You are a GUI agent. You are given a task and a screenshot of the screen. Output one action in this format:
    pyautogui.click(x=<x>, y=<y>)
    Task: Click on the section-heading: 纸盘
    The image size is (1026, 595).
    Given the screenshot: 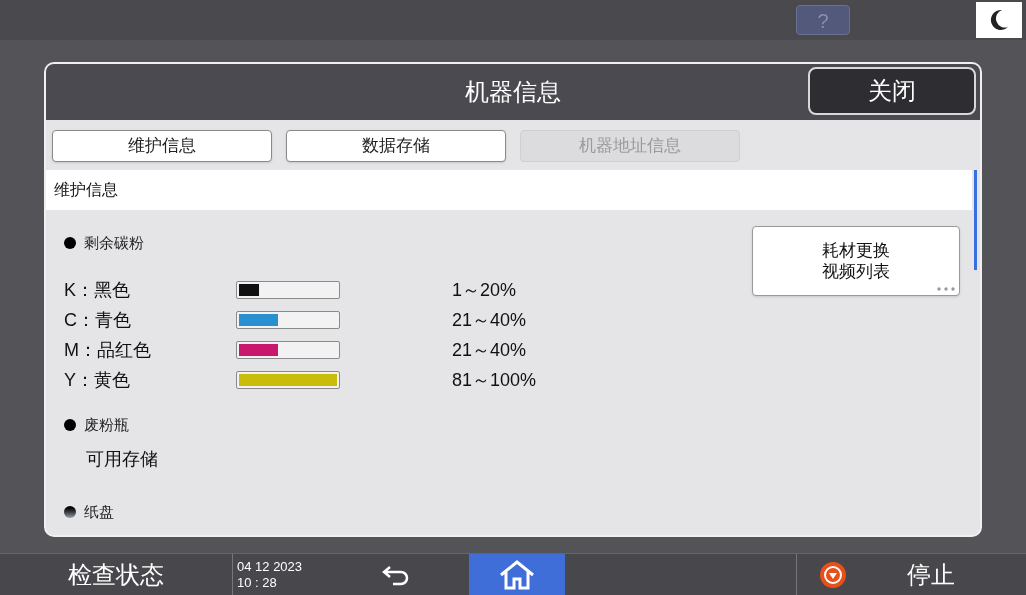 What is the action you would take?
    pyautogui.click(x=99, y=512)
    